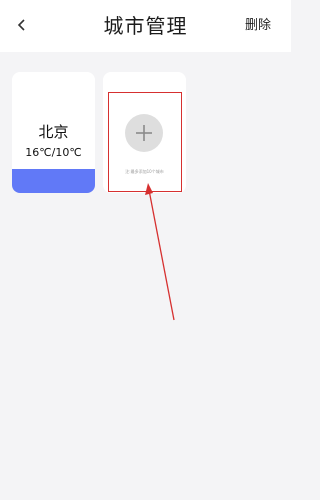  What do you see at coordinates (53, 181) in the screenshot?
I see `city-card-bar` at bounding box center [53, 181].